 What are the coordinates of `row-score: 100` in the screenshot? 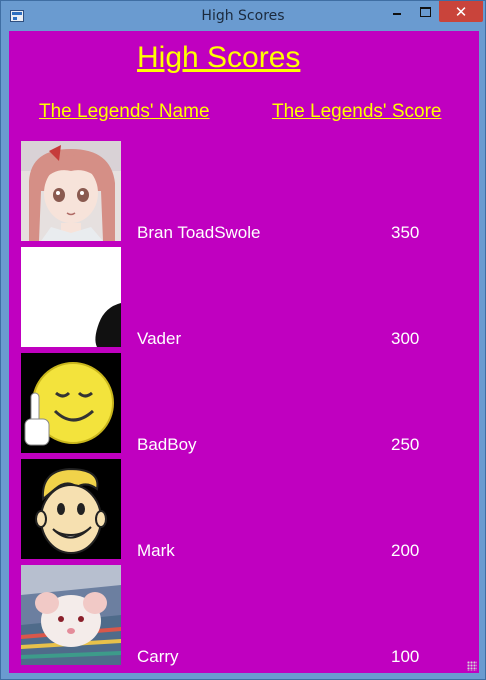 It's located at (405, 656).